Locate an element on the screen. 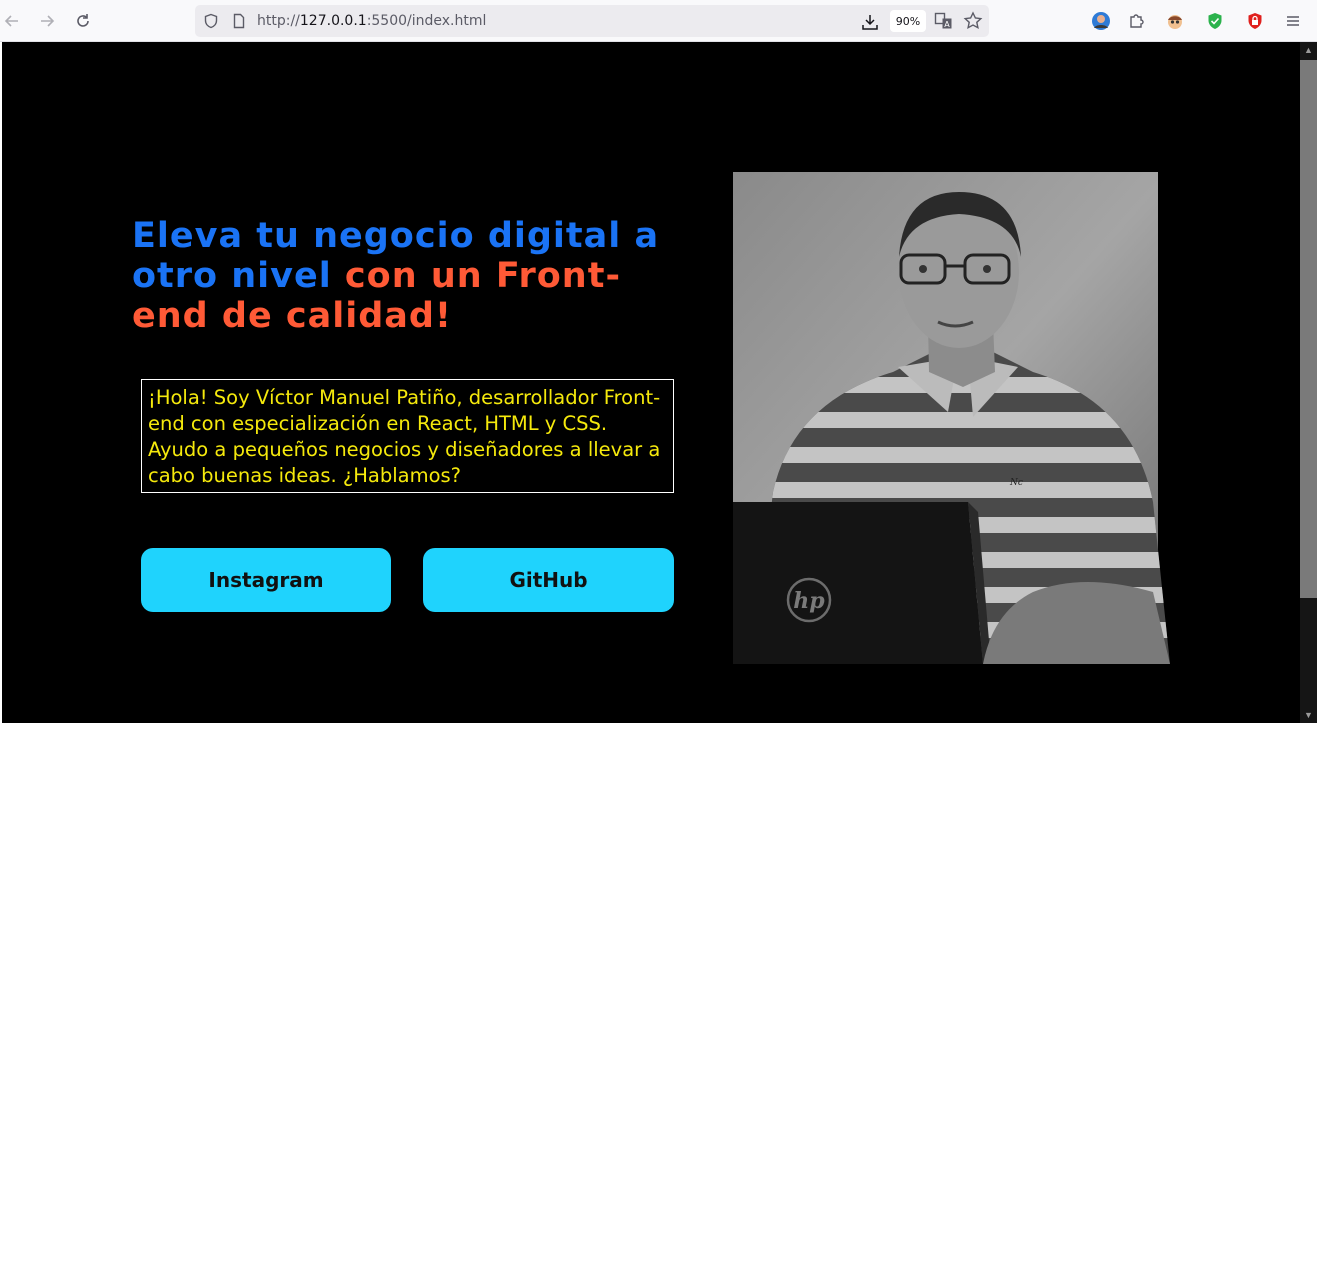 This screenshot has width=1317, height=1282. back-button is located at coordinates (12, 21).